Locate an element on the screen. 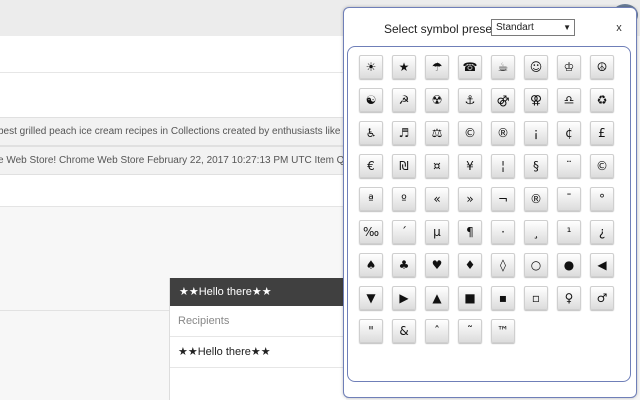  symbol-button: ☂ is located at coordinates (437, 67).